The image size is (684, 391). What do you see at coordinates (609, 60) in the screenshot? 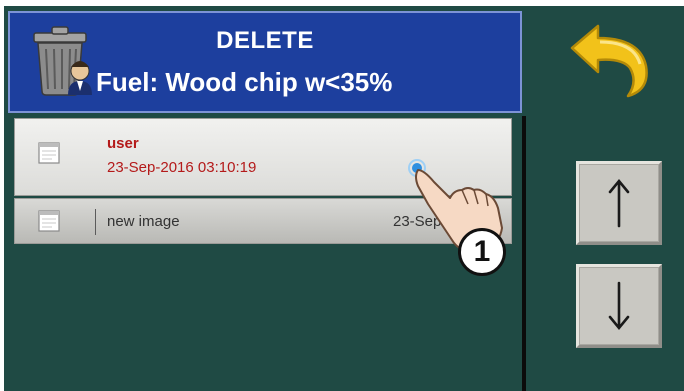
I see `back-arrow-icon` at bounding box center [609, 60].